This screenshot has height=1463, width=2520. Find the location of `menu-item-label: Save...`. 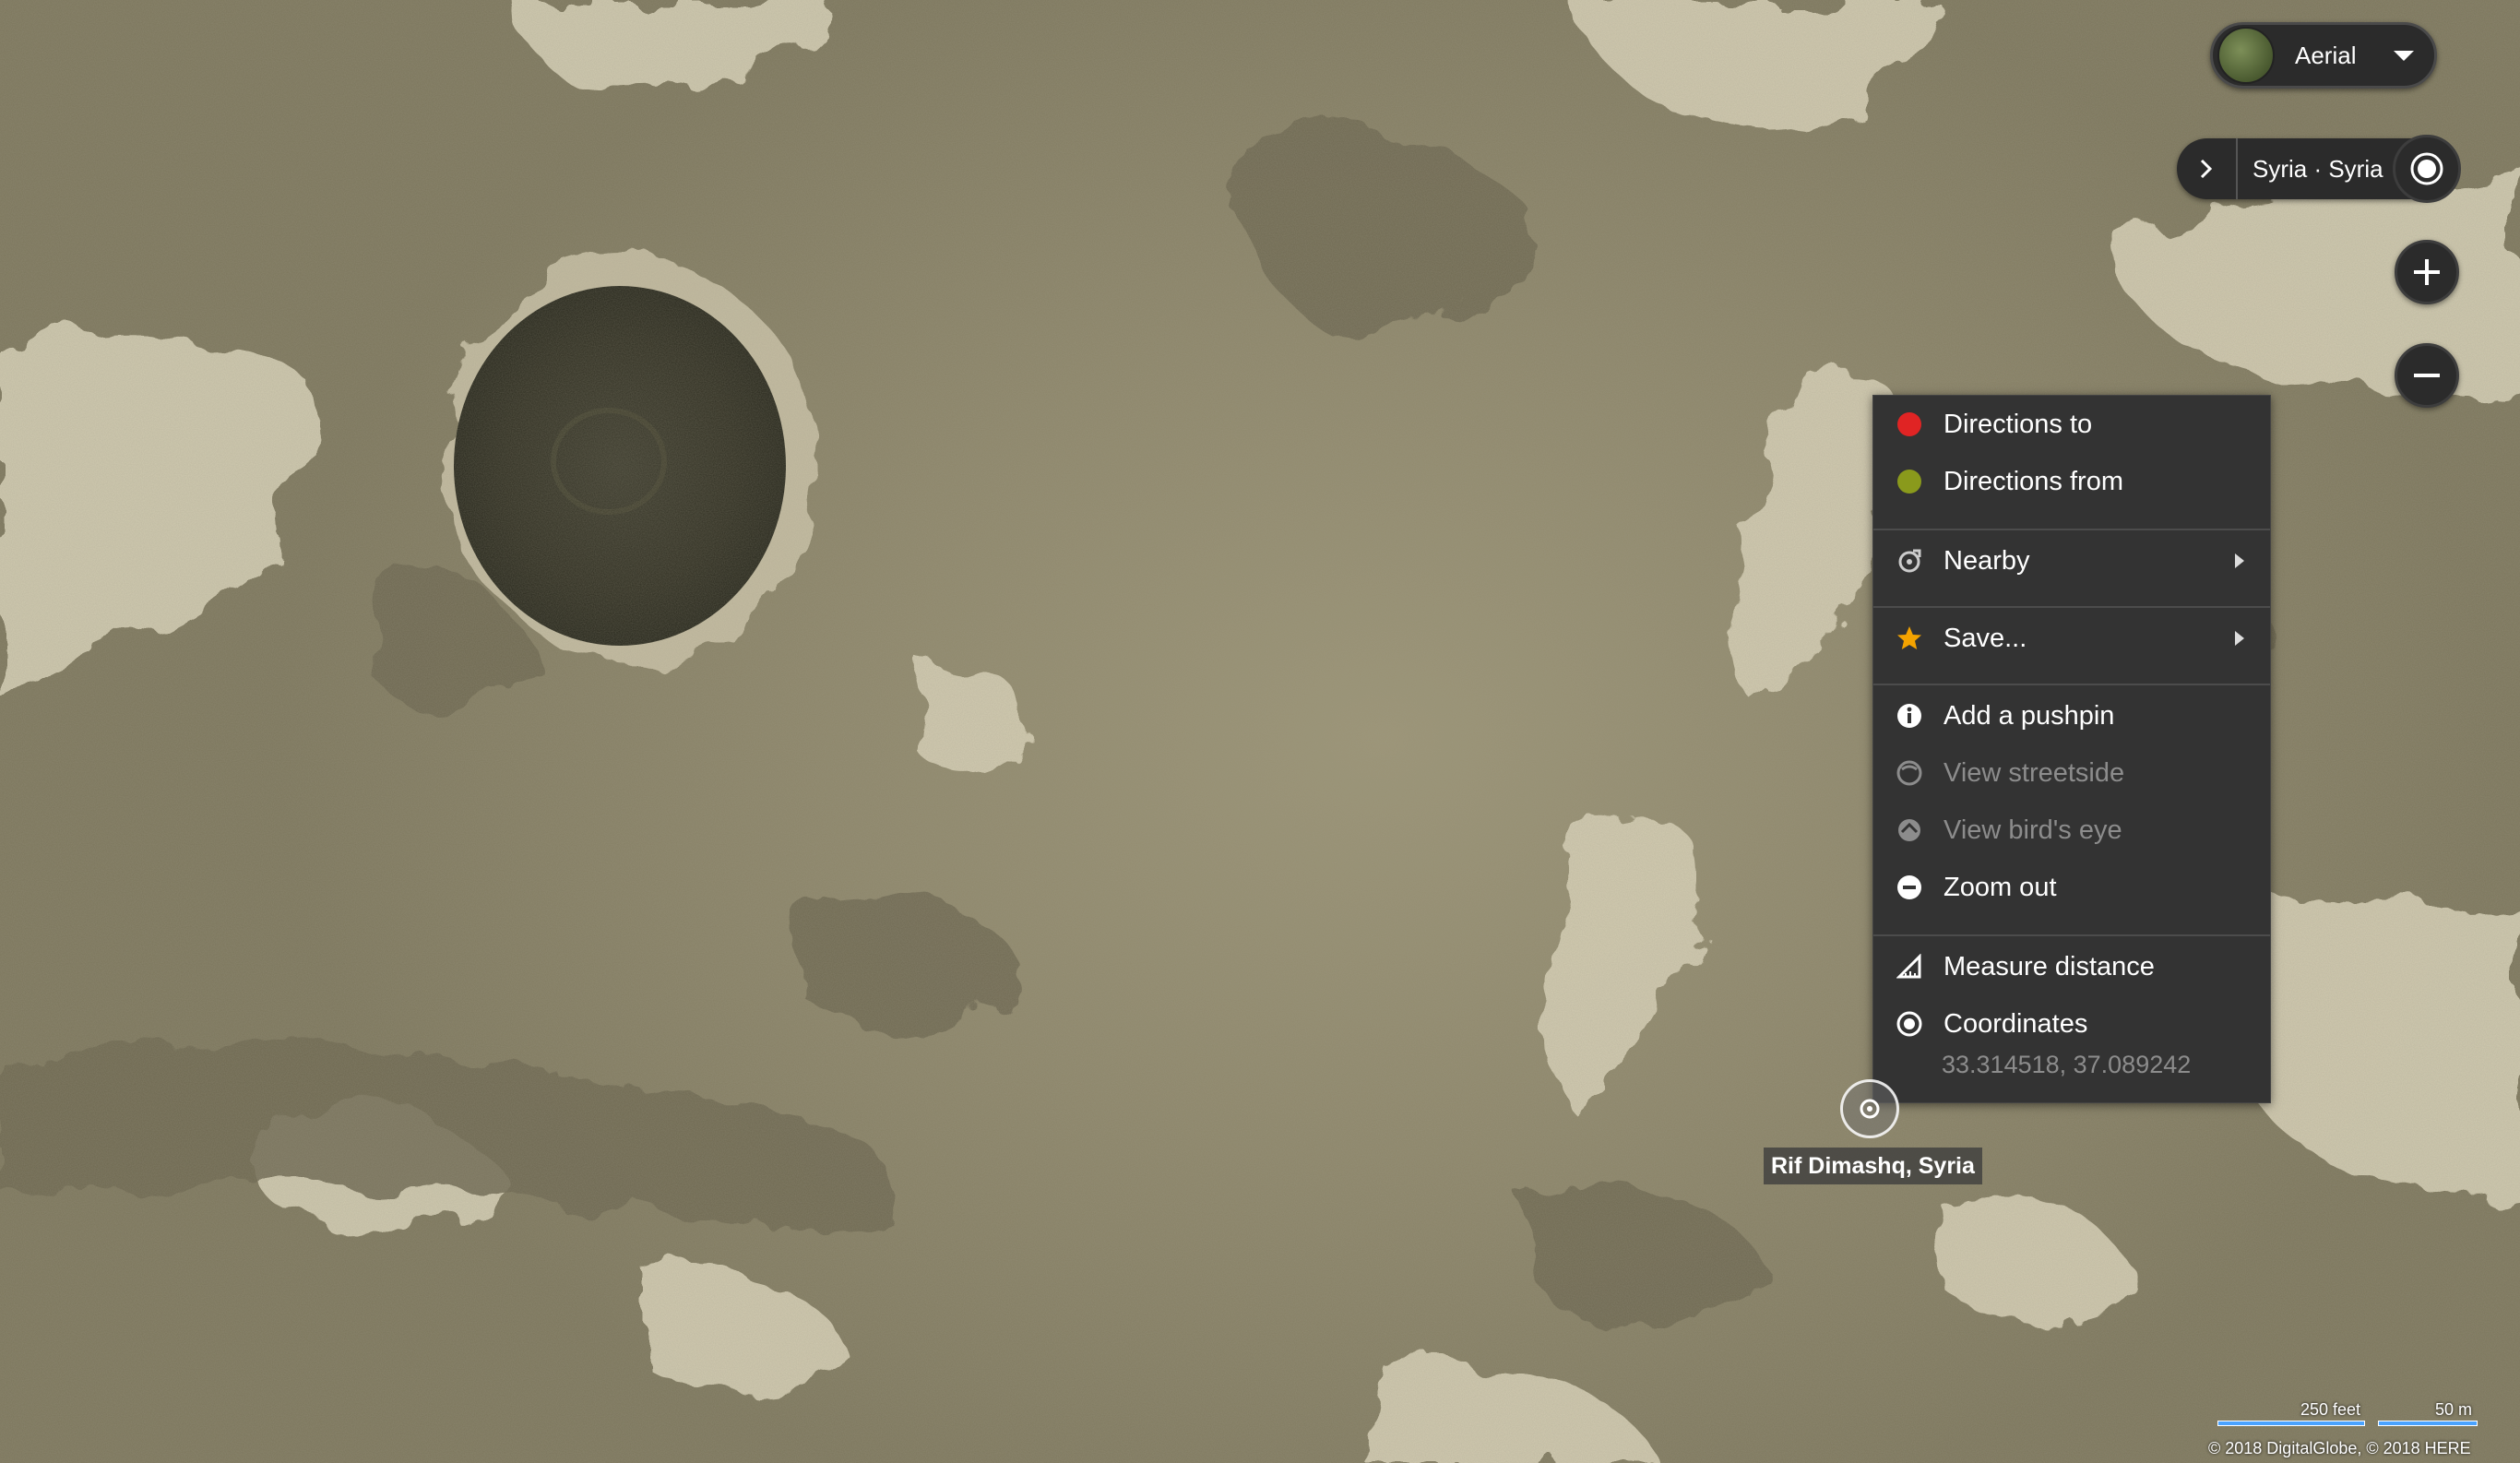

menu-item-label: Save... is located at coordinates (1985, 638).